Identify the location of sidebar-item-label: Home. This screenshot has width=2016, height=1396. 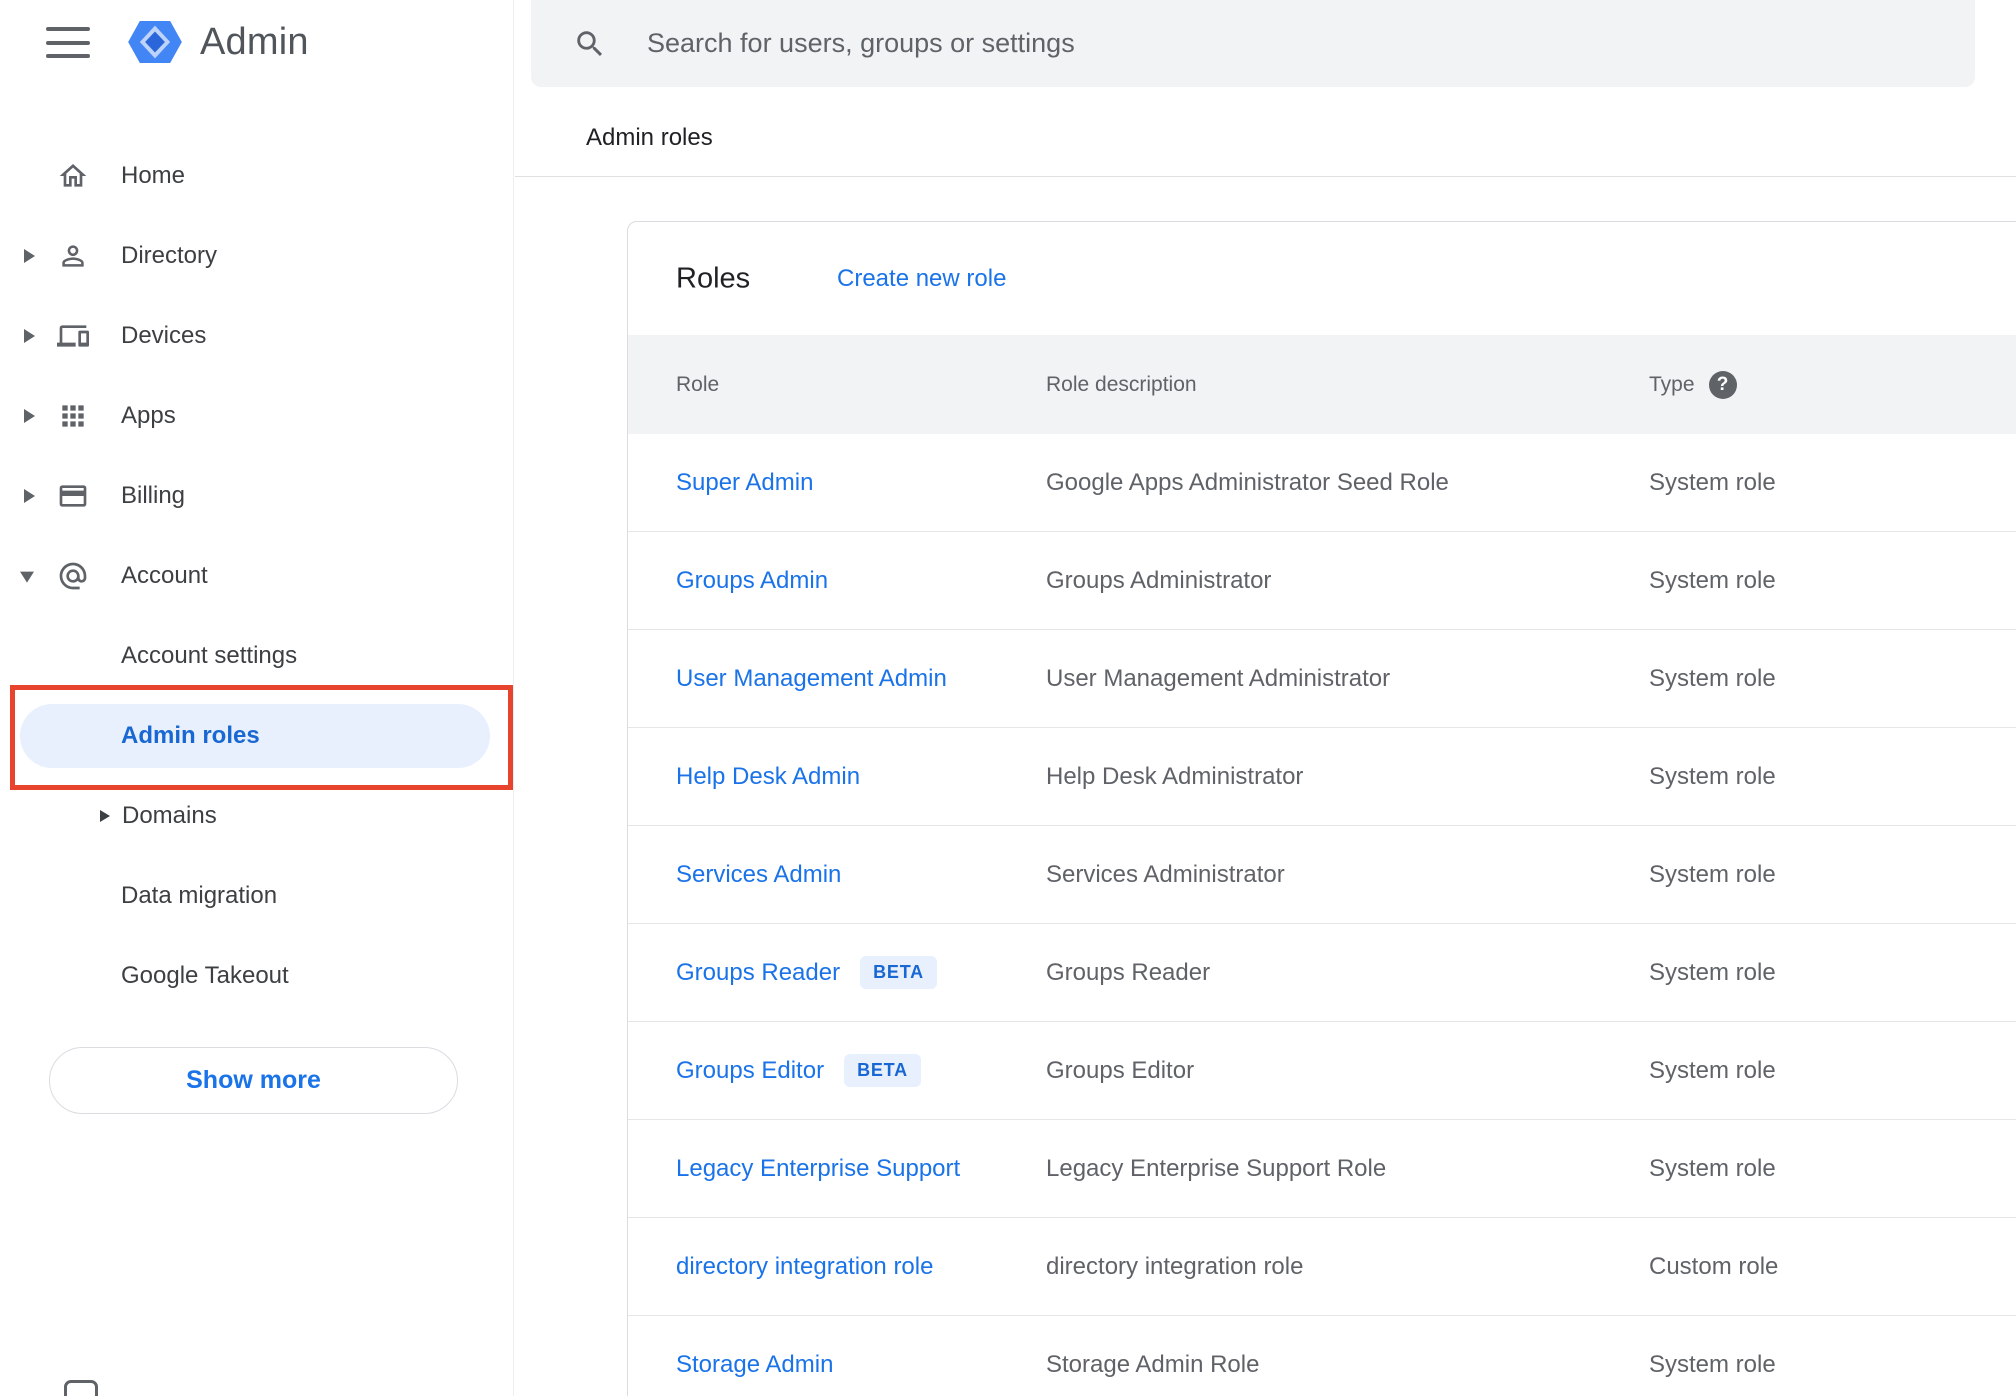
(153, 175).